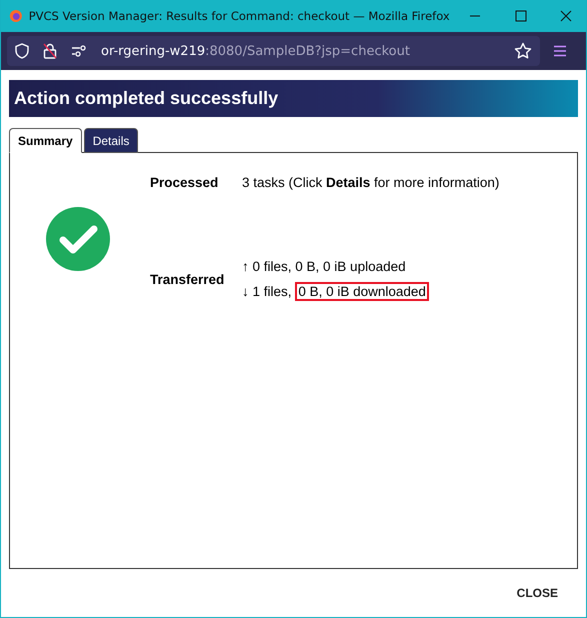 This screenshot has width=587, height=618. Describe the element at coordinates (239, 16) in the screenshot. I see `window-title: PVCS Version Manager: Results for Command: checkout — Mozilla Firefox` at that location.